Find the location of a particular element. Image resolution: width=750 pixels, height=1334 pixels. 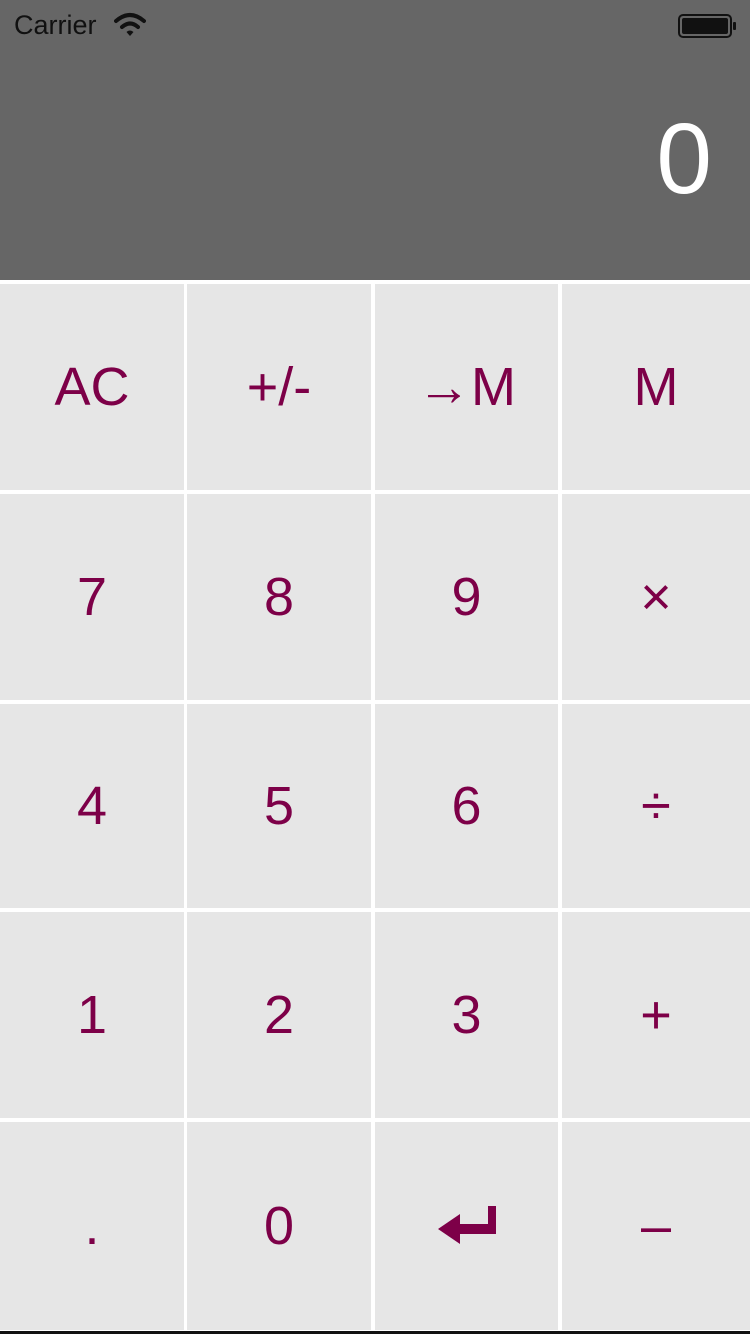

digit-0-button: 0 is located at coordinates (279, 1226).